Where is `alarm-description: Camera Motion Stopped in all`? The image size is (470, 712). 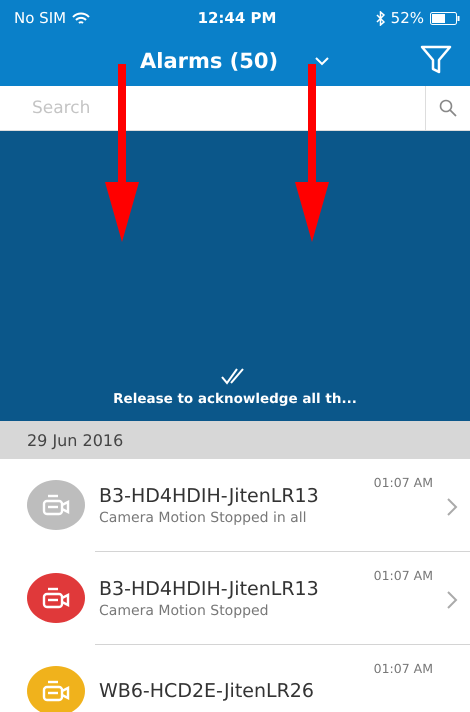
alarm-description: Camera Motion Stopped in all is located at coordinates (203, 518).